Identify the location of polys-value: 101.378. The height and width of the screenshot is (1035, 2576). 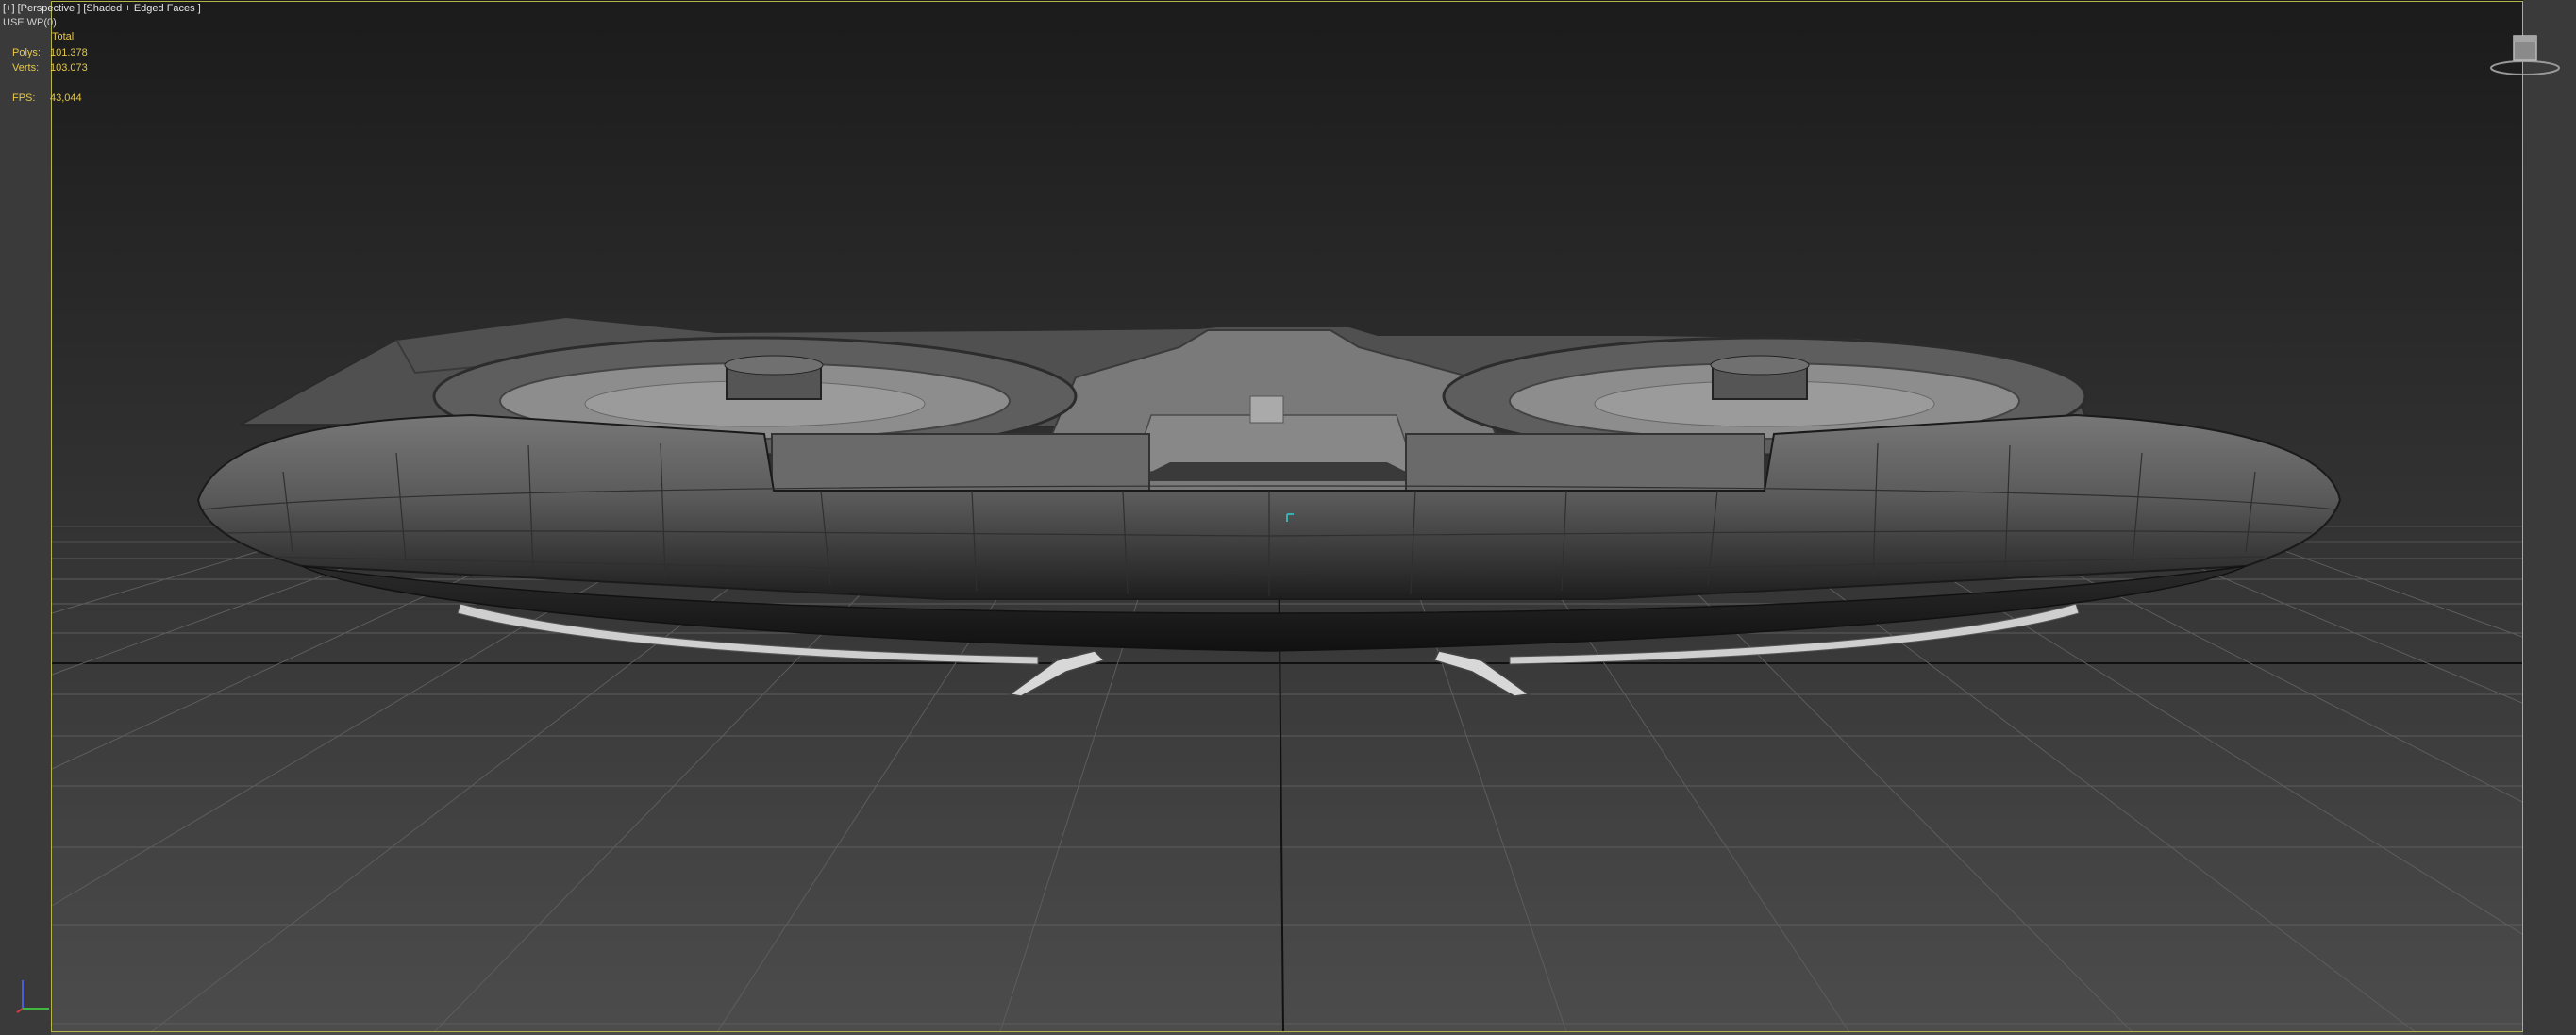
(69, 52).